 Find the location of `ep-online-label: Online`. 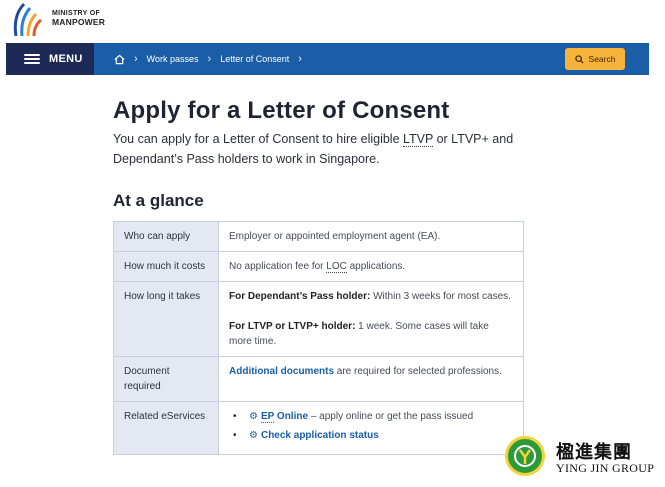

ep-online-label: Online is located at coordinates (291, 416).